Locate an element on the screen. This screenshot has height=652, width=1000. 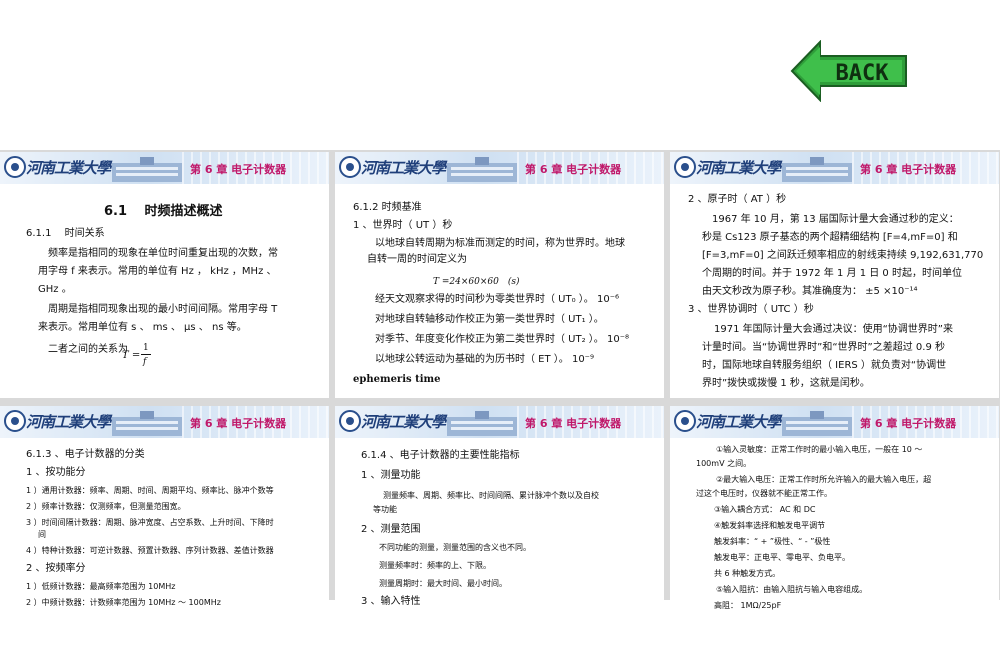
paragraph-line: 以地球公转运动为基础的为历书时（ ET ）。 10⁻⁹ is located at coordinates (484, 359).